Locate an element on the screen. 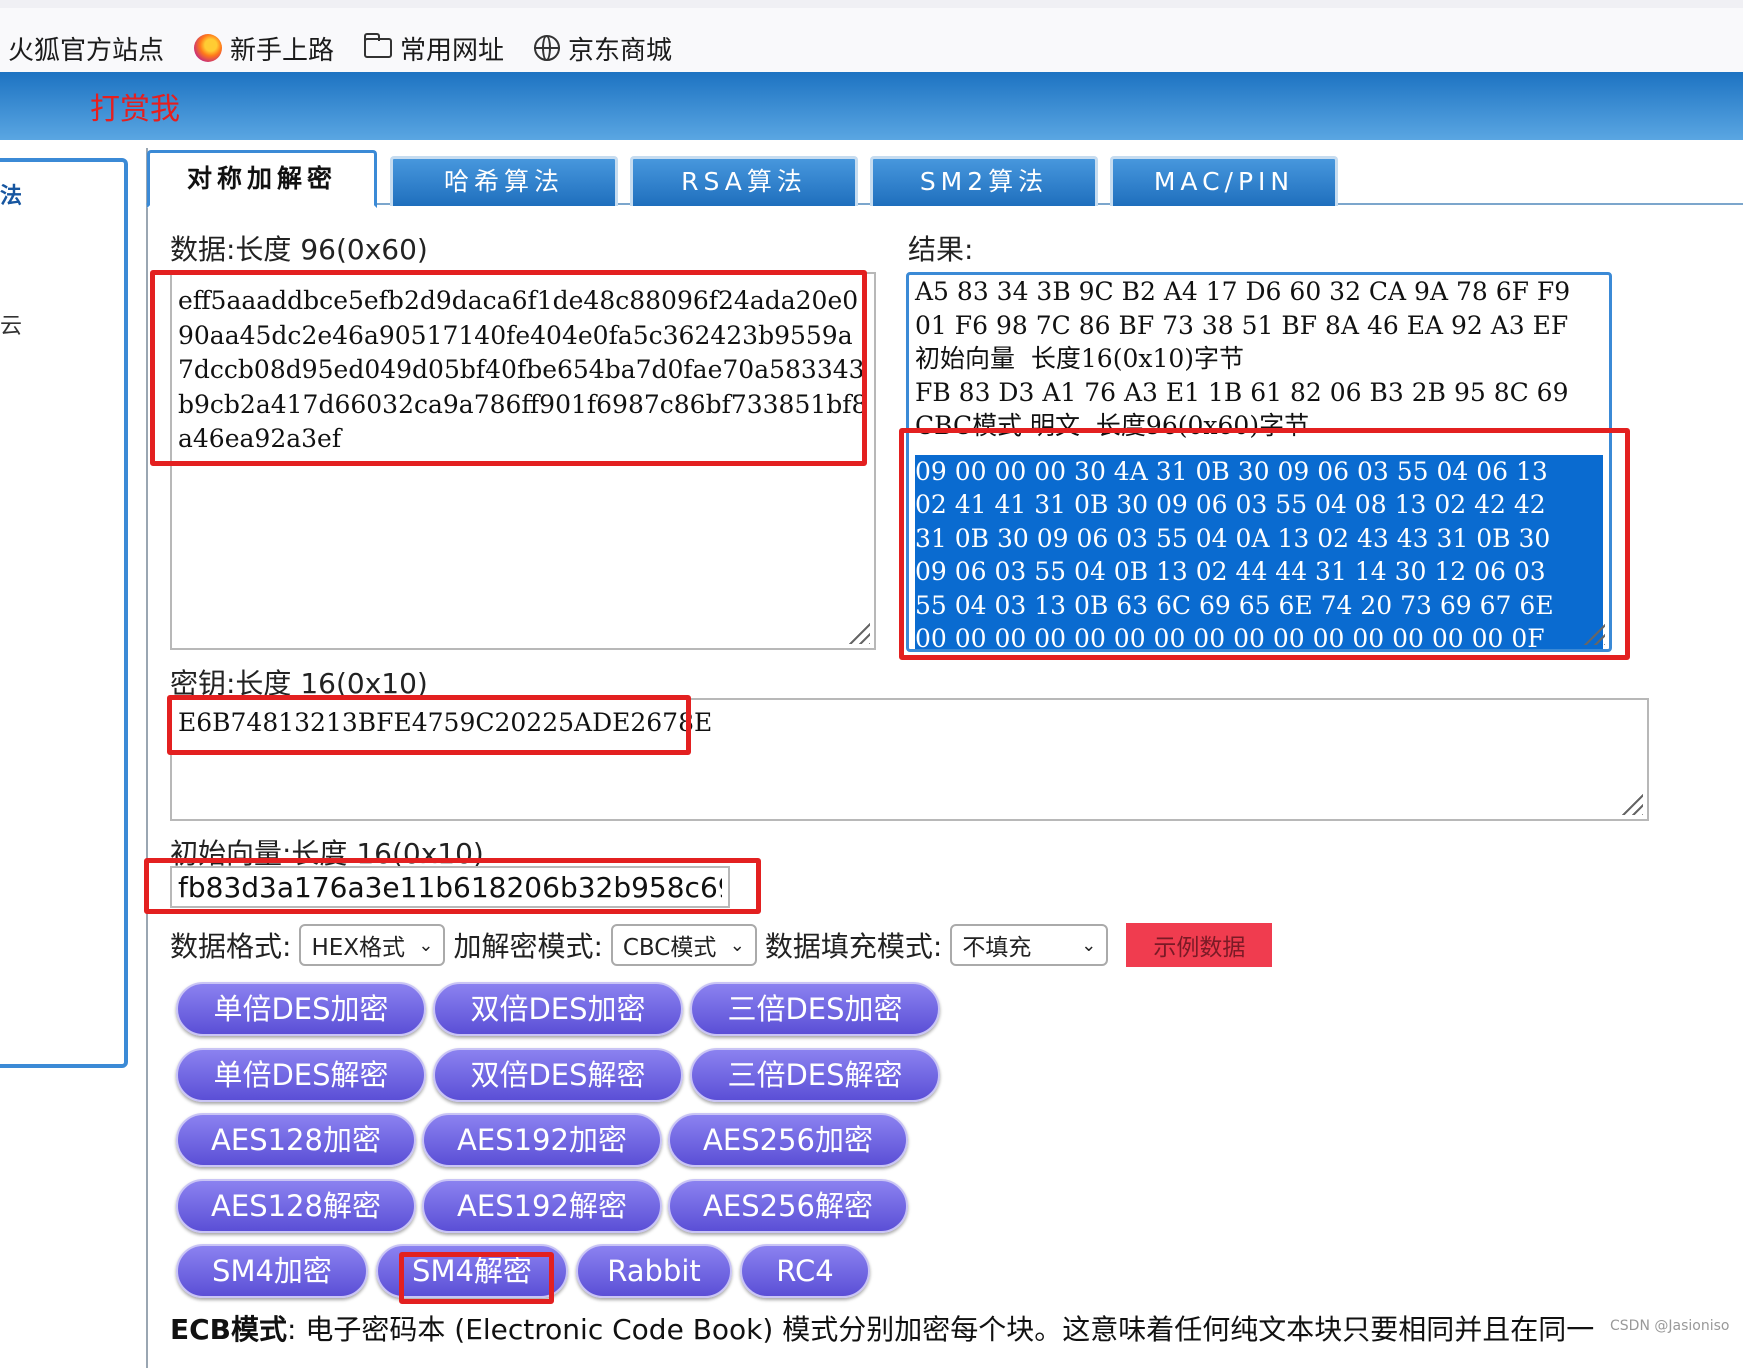 The width and height of the screenshot is (1743, 1368). mode-selected: CBC模式 is located at coordinates (669, 948).